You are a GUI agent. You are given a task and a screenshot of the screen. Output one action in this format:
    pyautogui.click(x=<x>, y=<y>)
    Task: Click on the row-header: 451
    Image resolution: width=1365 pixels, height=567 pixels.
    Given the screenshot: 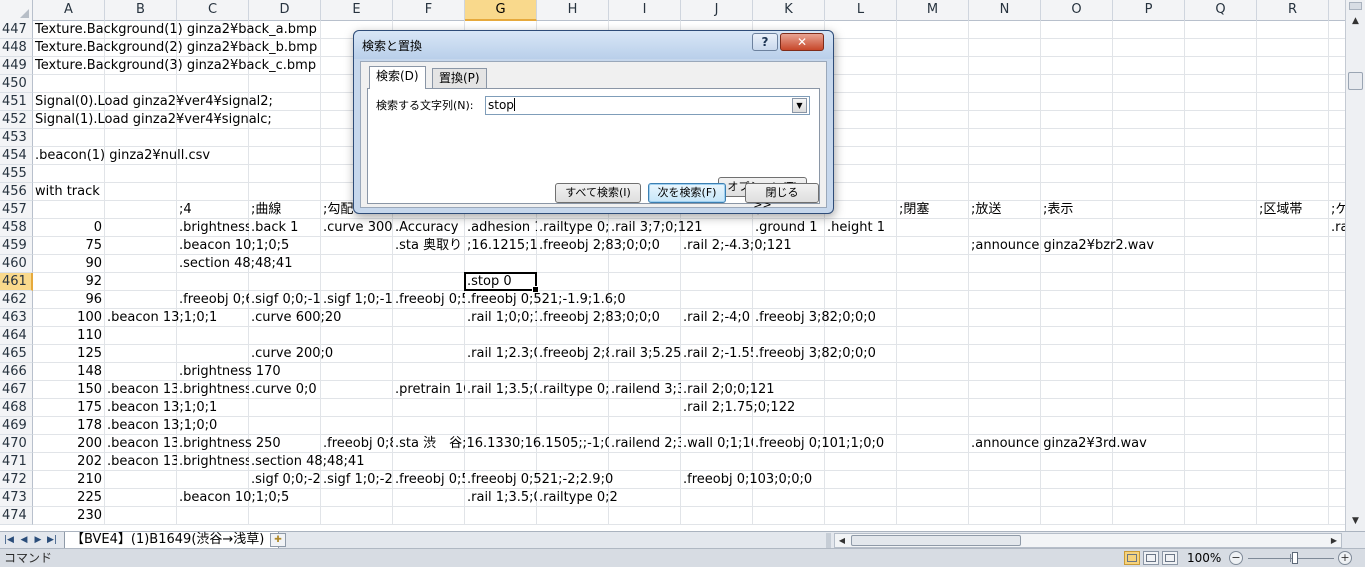 What is the action you would take?
    pyautogui.click(x=16, y=102)
    